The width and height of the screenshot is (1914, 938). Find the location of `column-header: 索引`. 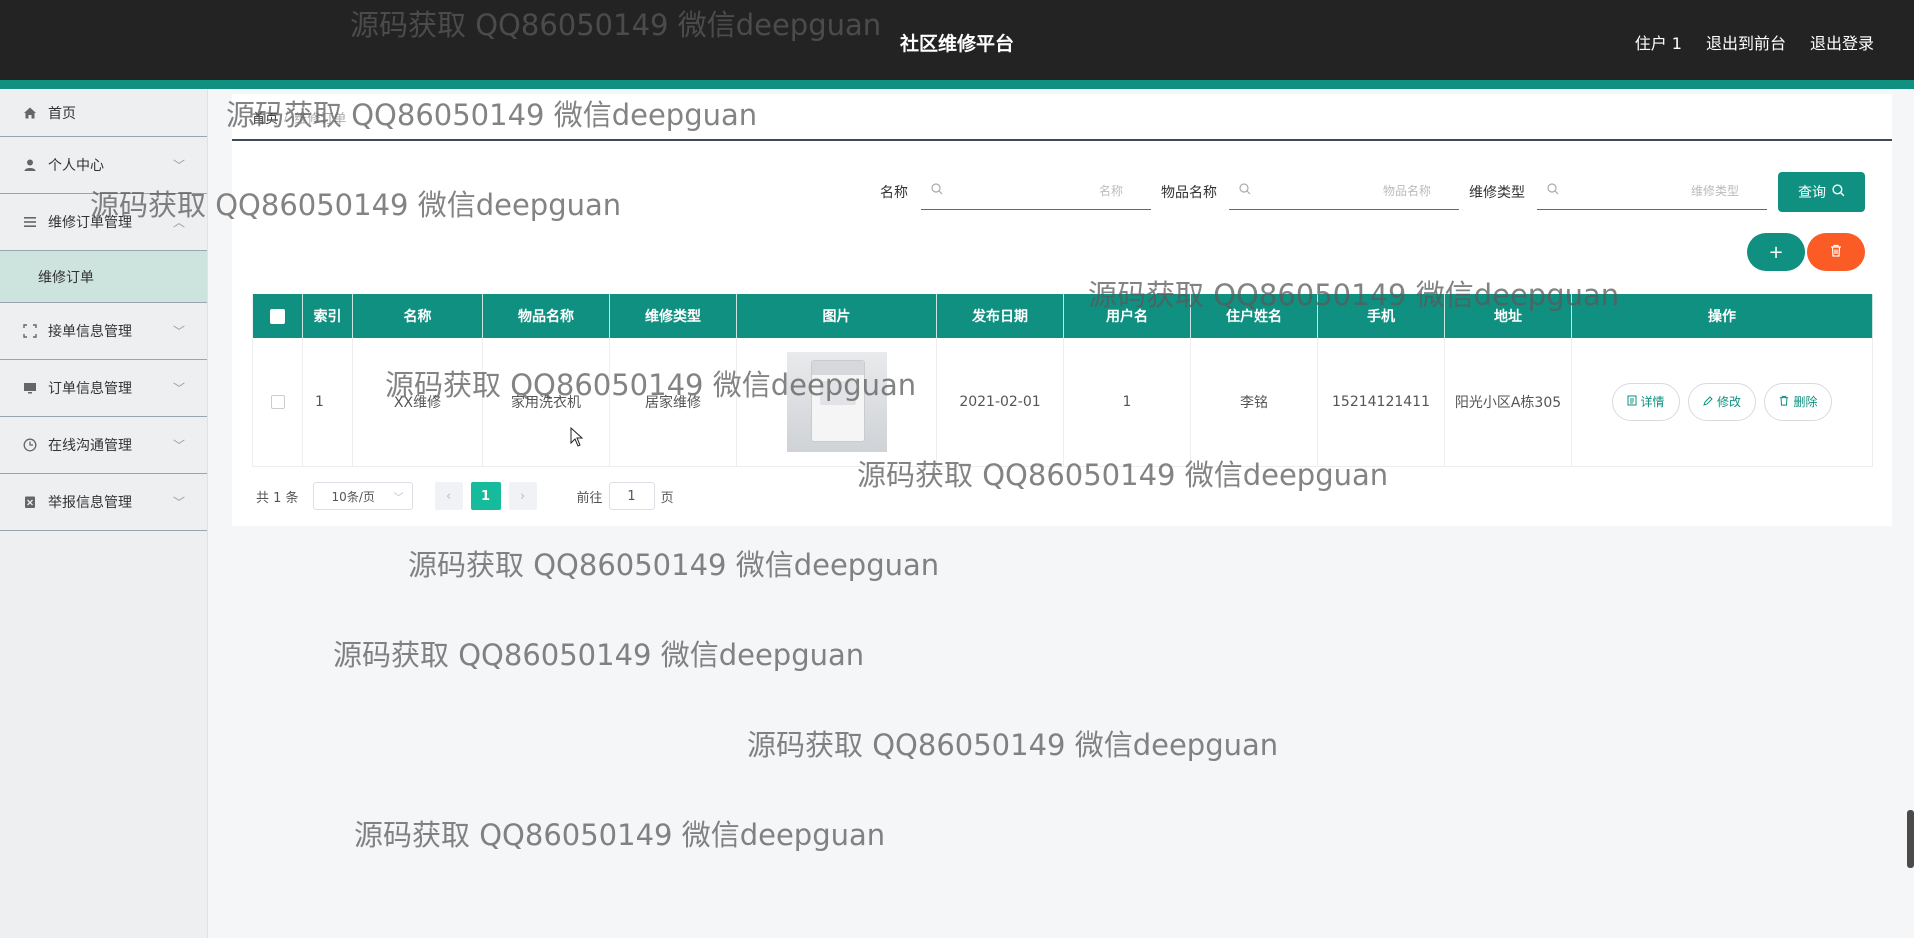

column-header: 索引 is located at coordinates (327, 316).